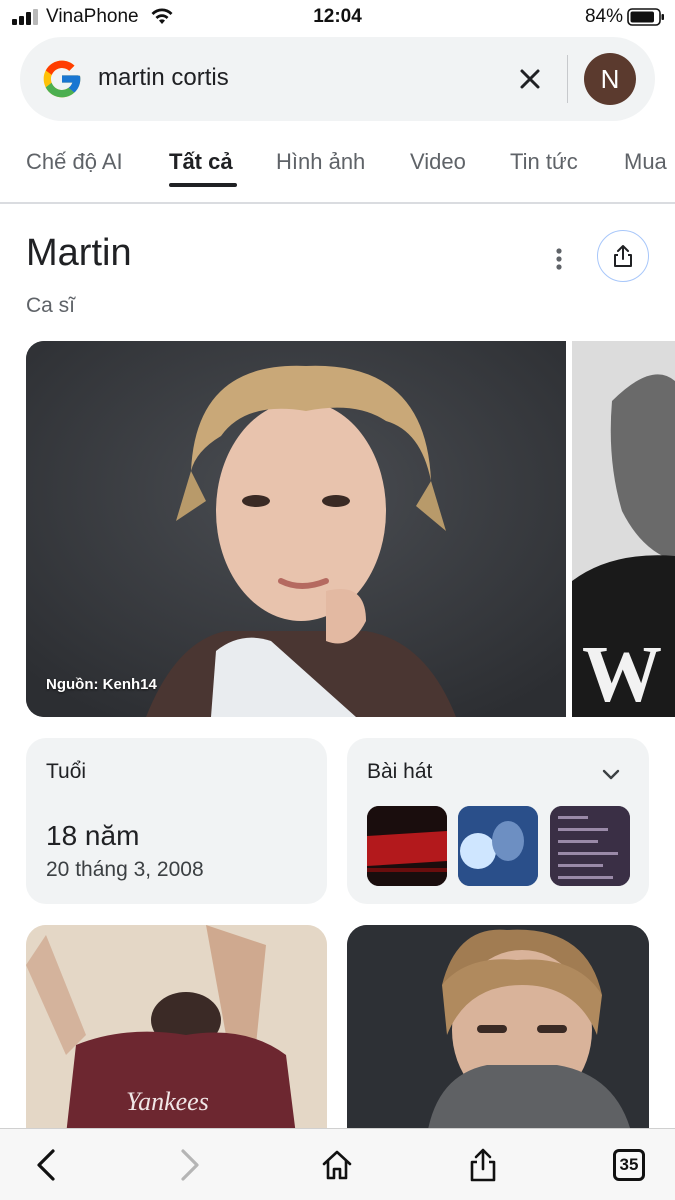  I want to click on clock: 12:04, so click(337, 16).